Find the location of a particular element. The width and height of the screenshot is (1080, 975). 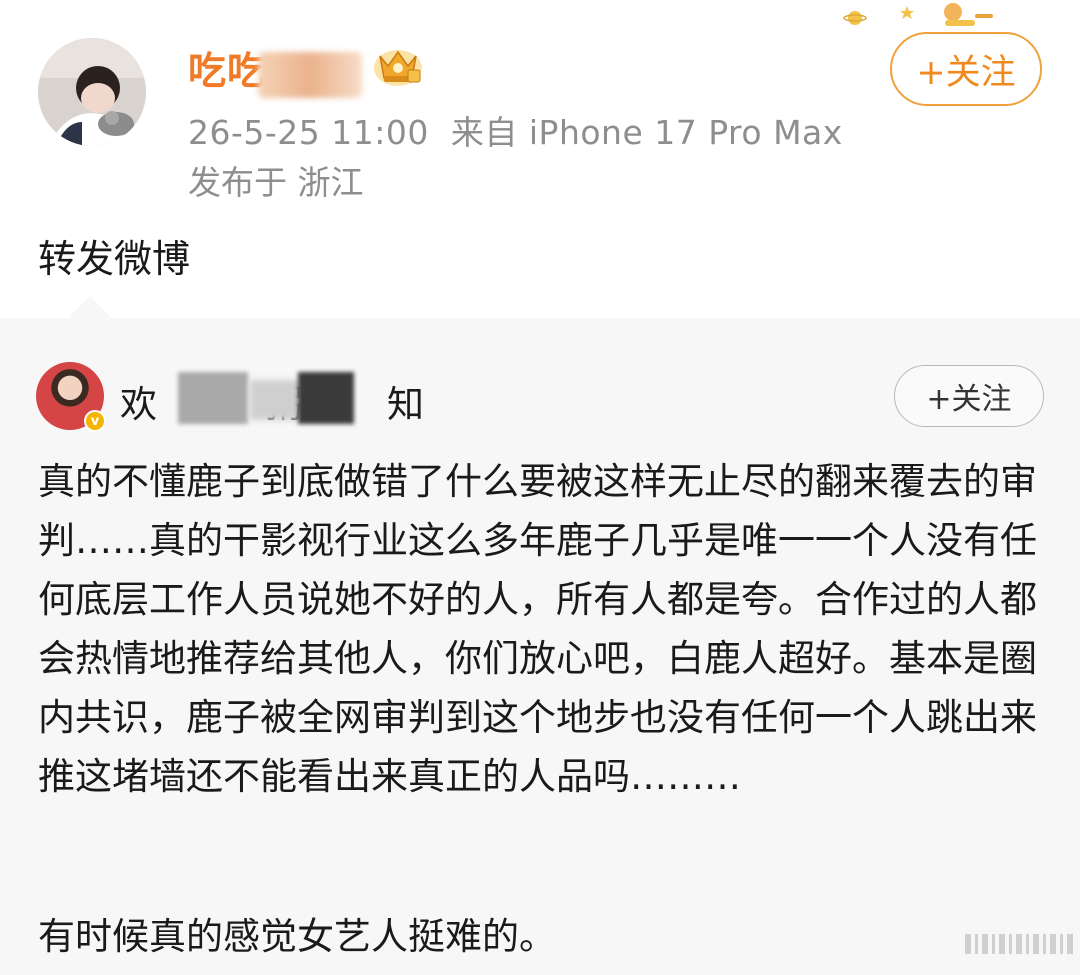

author-avatar-image is located at coordinates (92, 92).